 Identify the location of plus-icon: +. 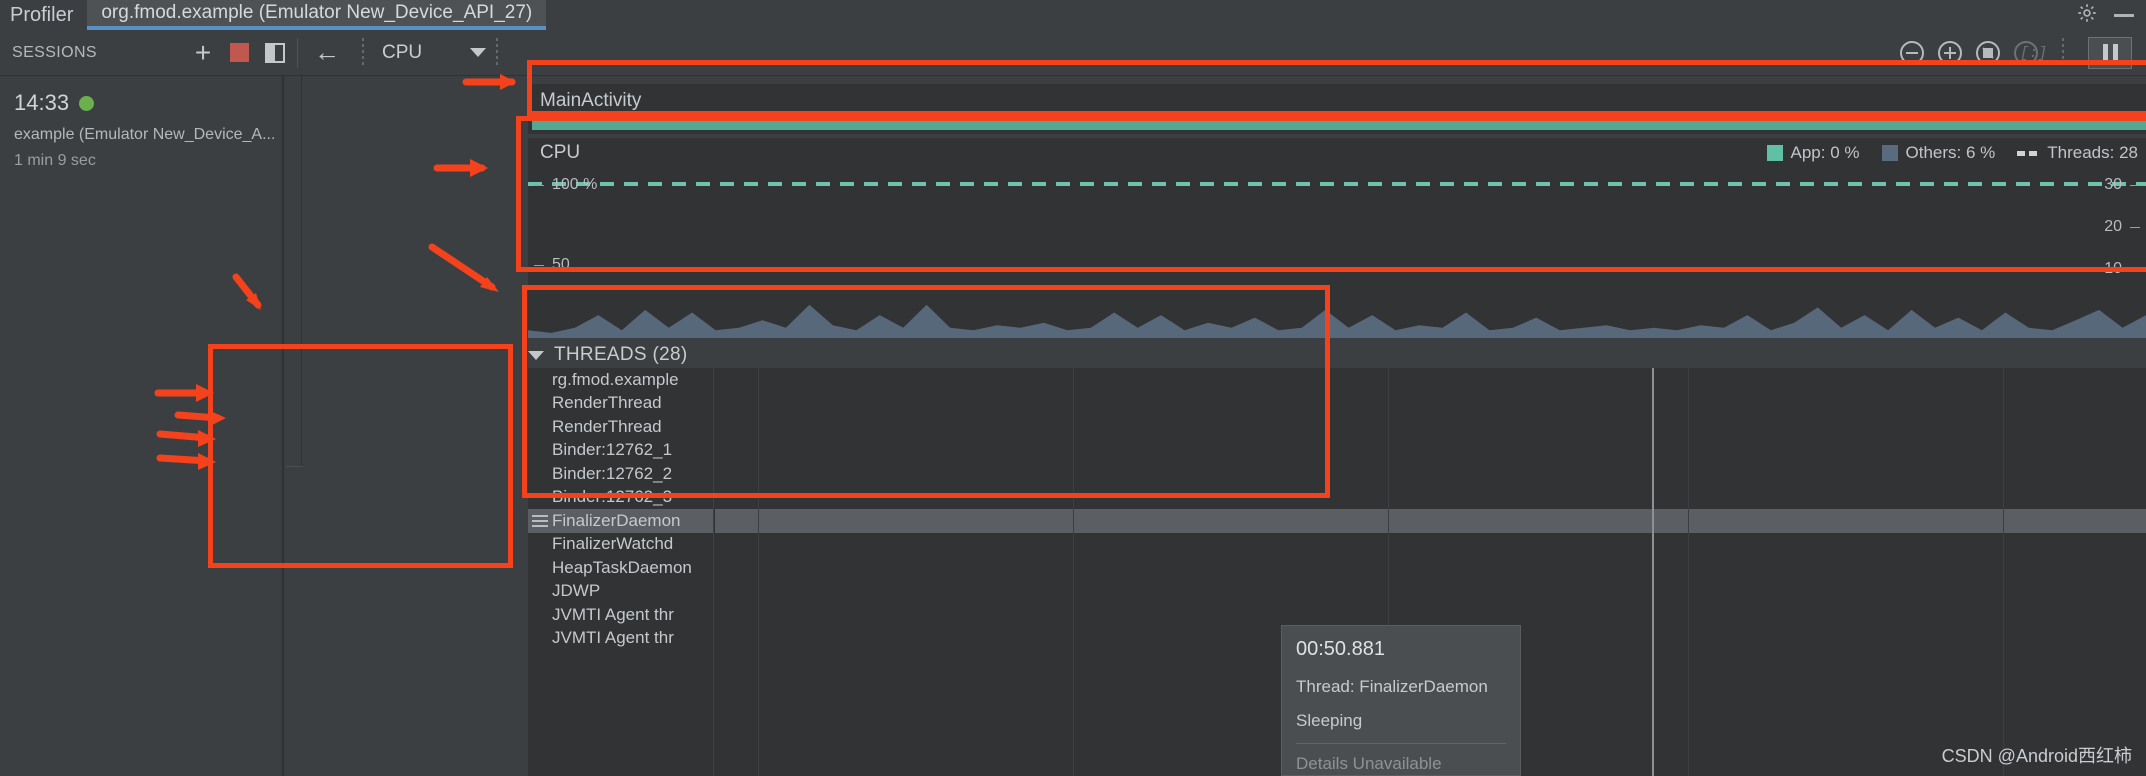
(203, 52).